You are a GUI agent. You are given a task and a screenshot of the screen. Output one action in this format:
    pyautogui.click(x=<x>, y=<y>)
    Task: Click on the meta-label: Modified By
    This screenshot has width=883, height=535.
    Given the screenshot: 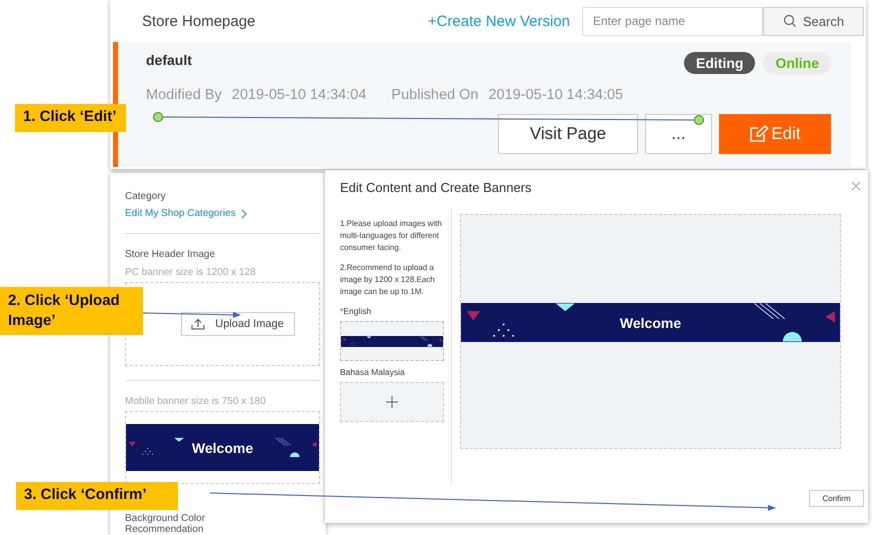 What is the action you would take?
    pyautogui.click(x=184, y=95)
    